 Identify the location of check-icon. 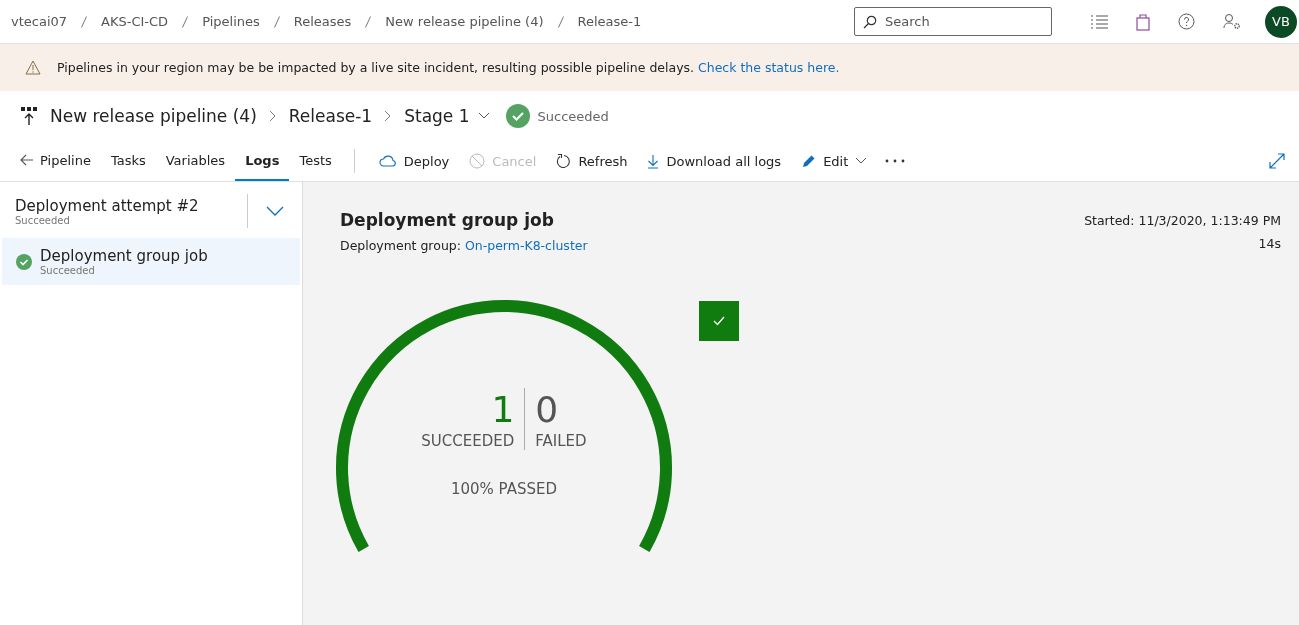
(719, 321).